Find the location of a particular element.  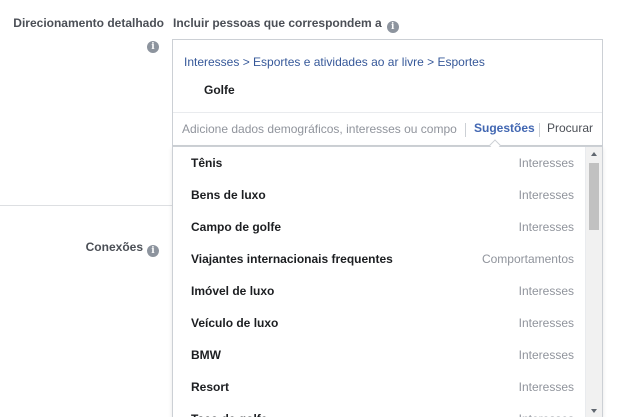

suggestion-name: Viajantes internacionais frequentes is located at coordinates (292, 259).